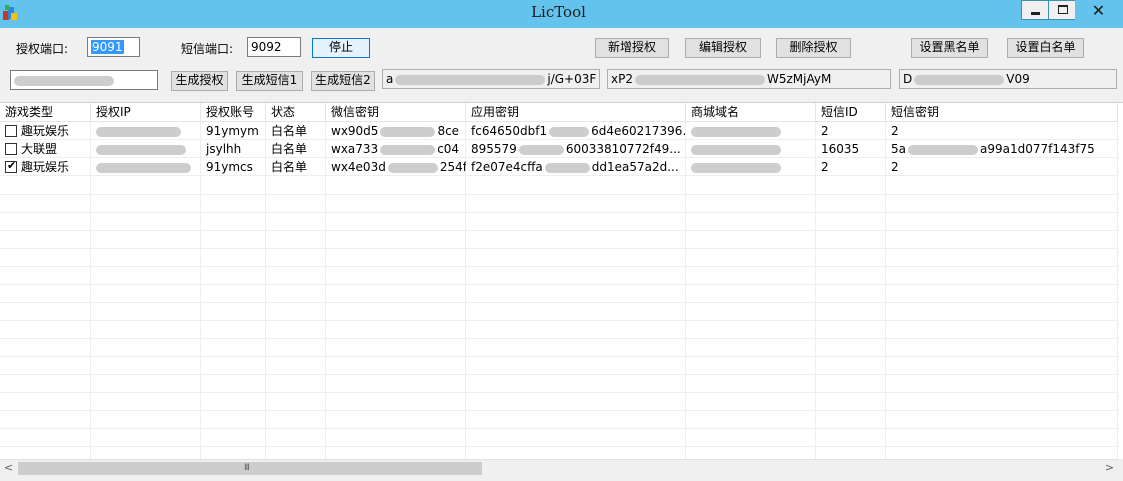  I want to click on cell-wechat-key: wxa733 c04, so click(396, 149).